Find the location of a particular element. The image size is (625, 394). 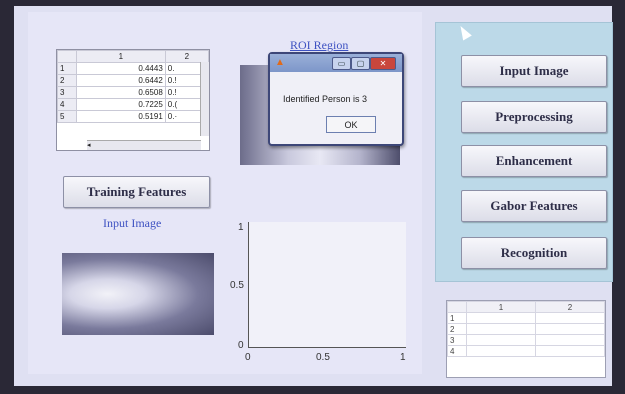

results-table: 1 2 1 2 3 4 is located at coordinates (526, 339).